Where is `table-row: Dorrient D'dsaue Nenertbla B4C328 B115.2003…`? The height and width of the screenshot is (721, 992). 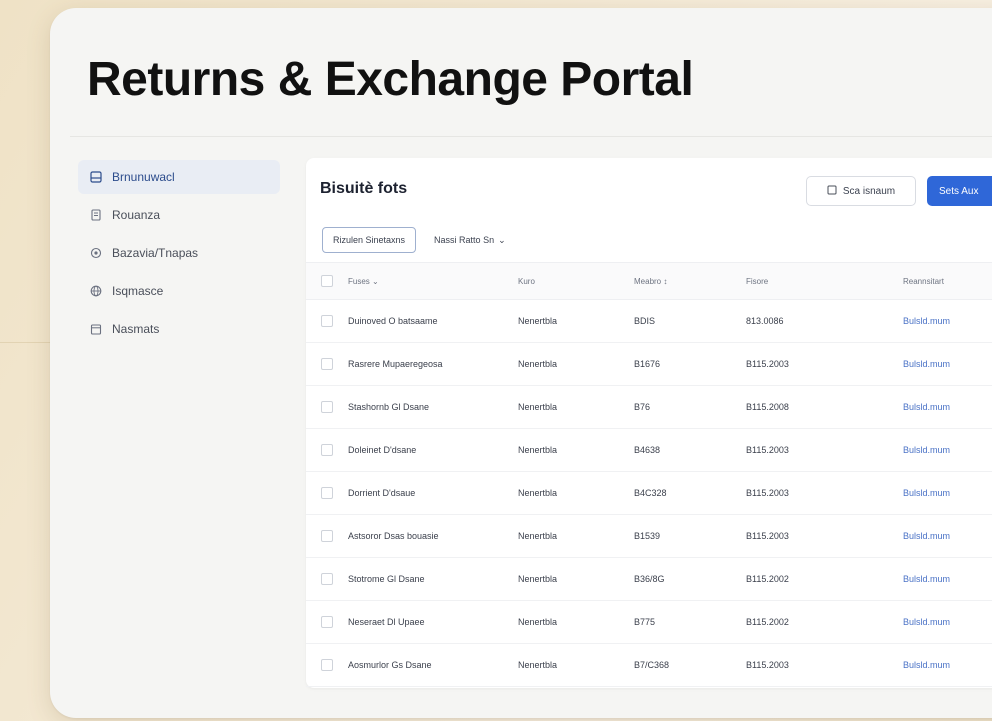
table-row: Dorrient D'dsaue Nenertbla B4C328 B115.2003… is located at coordinates (649, 493).